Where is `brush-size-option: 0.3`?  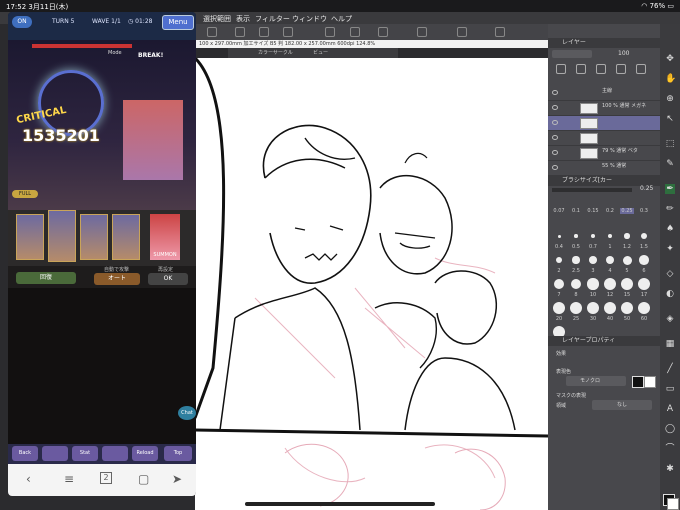
brush-size-option: 0.3 is located at coordinates (644, 211).